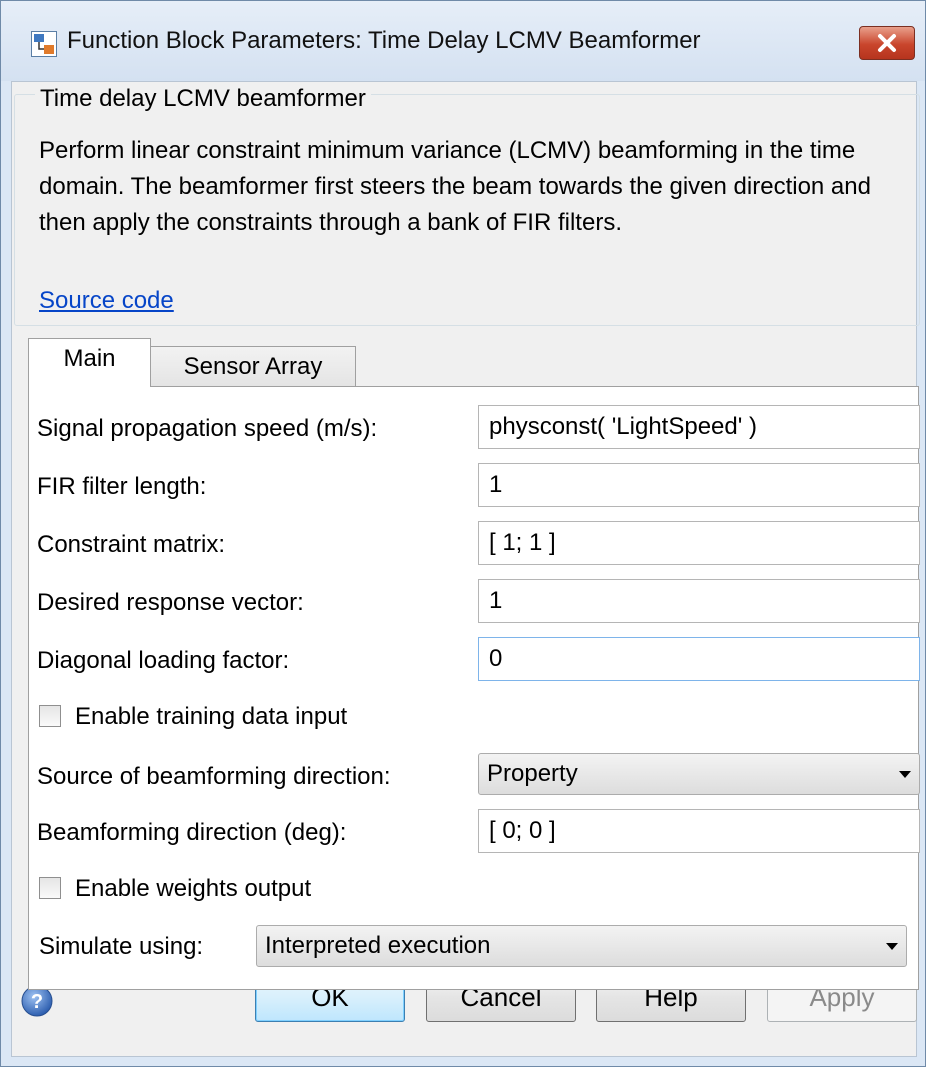 Image resolution: width=928 pixels, height=1069 pixels. I want to click on weights-output-label: Enable weights output, so click(193, 888).